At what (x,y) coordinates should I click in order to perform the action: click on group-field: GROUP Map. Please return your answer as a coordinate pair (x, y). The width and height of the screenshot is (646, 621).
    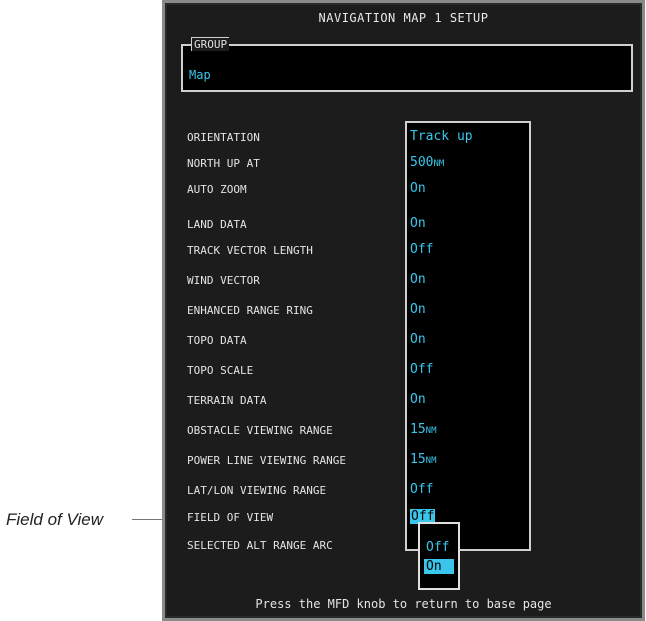
    Looking at the image, I should click on (407, 64).